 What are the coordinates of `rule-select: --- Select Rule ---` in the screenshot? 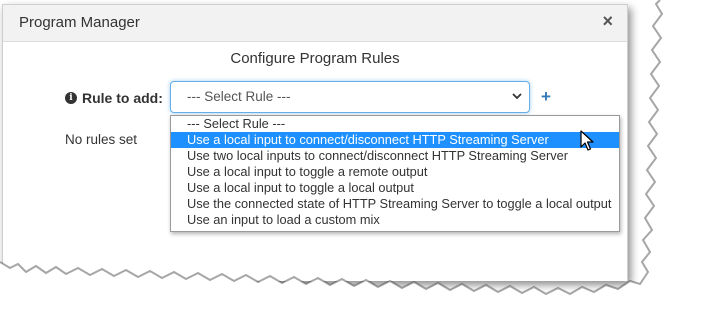 It's located at (350, 97).